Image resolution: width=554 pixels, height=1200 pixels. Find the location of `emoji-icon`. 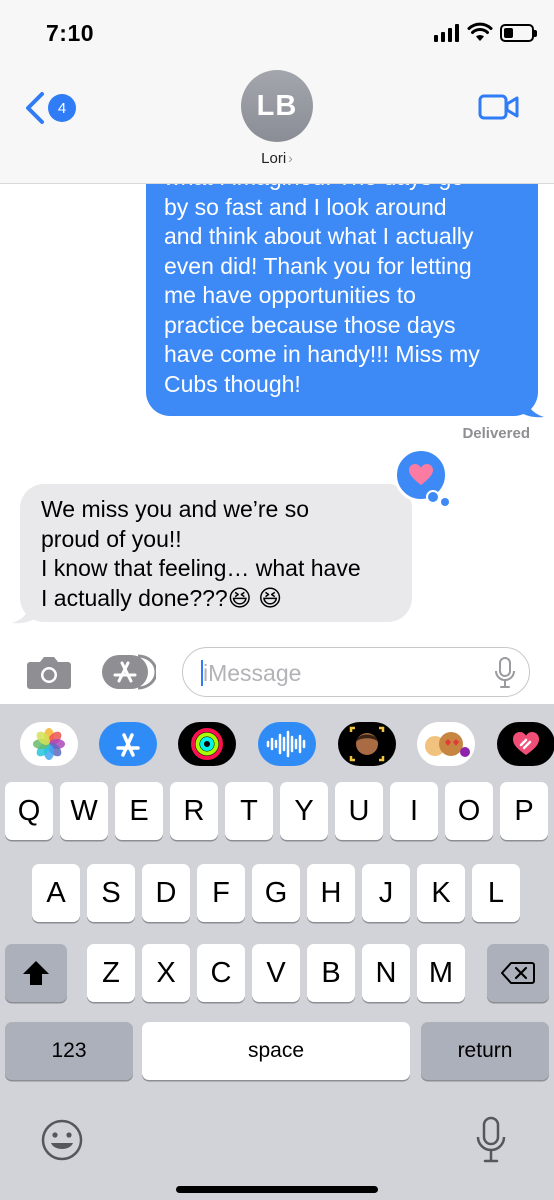

emoji-icon is located at coordinates (62, 1140).